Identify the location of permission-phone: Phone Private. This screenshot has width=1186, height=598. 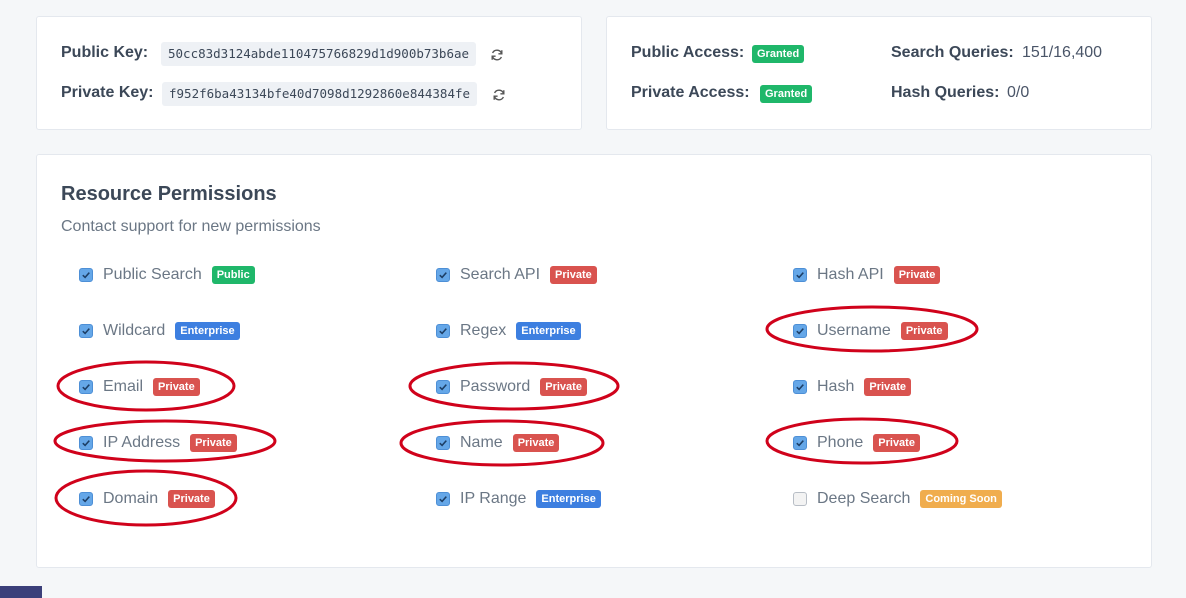
(856, 443).